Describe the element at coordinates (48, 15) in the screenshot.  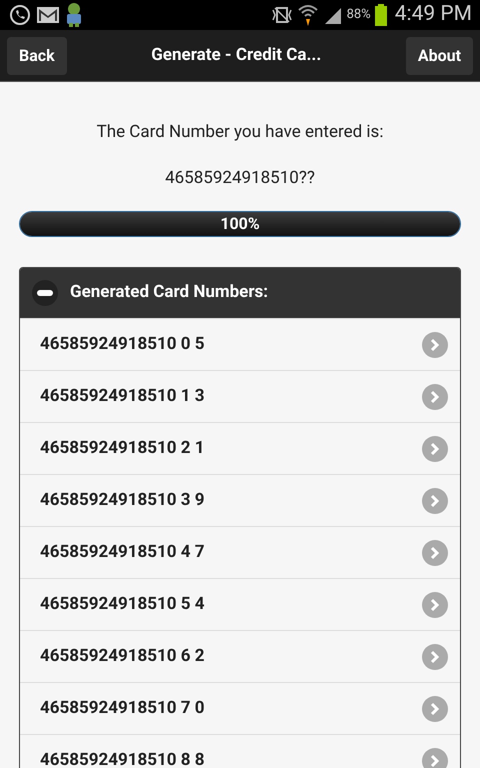
I see `mail-icon` at that location.